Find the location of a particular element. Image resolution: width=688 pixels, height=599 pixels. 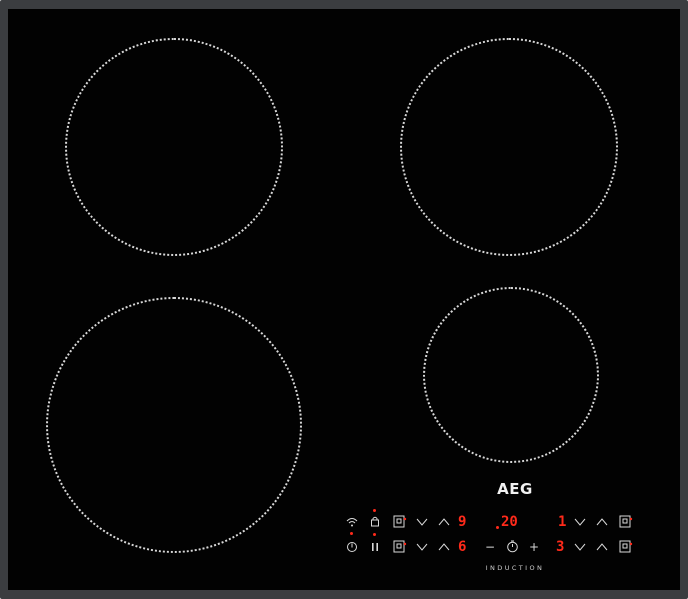

cooking-zone-front-right is located at coordinates (511, 375).